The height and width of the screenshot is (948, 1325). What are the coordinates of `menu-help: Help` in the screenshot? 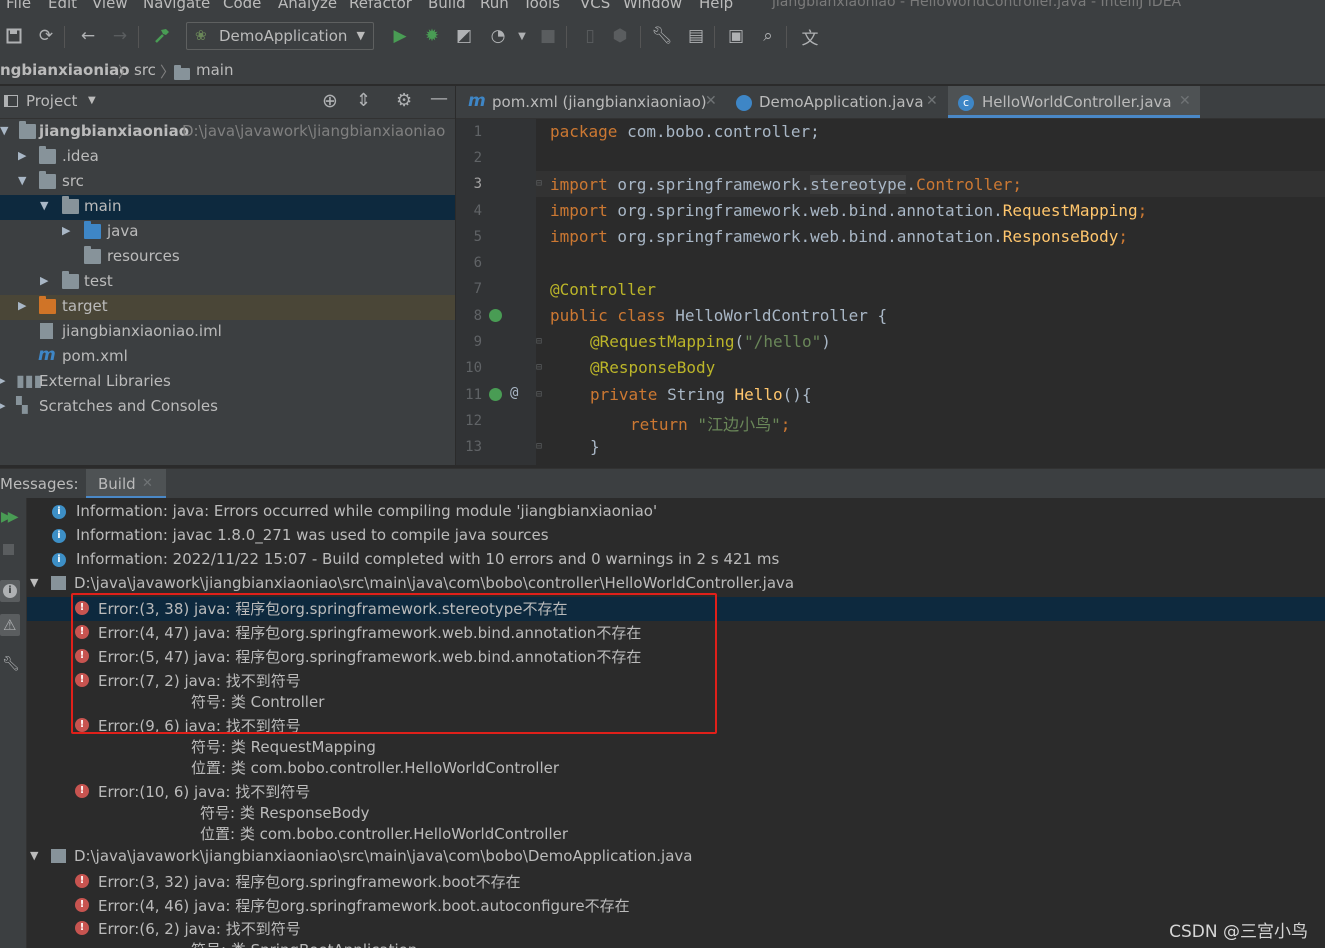 It's located at (716, 6).